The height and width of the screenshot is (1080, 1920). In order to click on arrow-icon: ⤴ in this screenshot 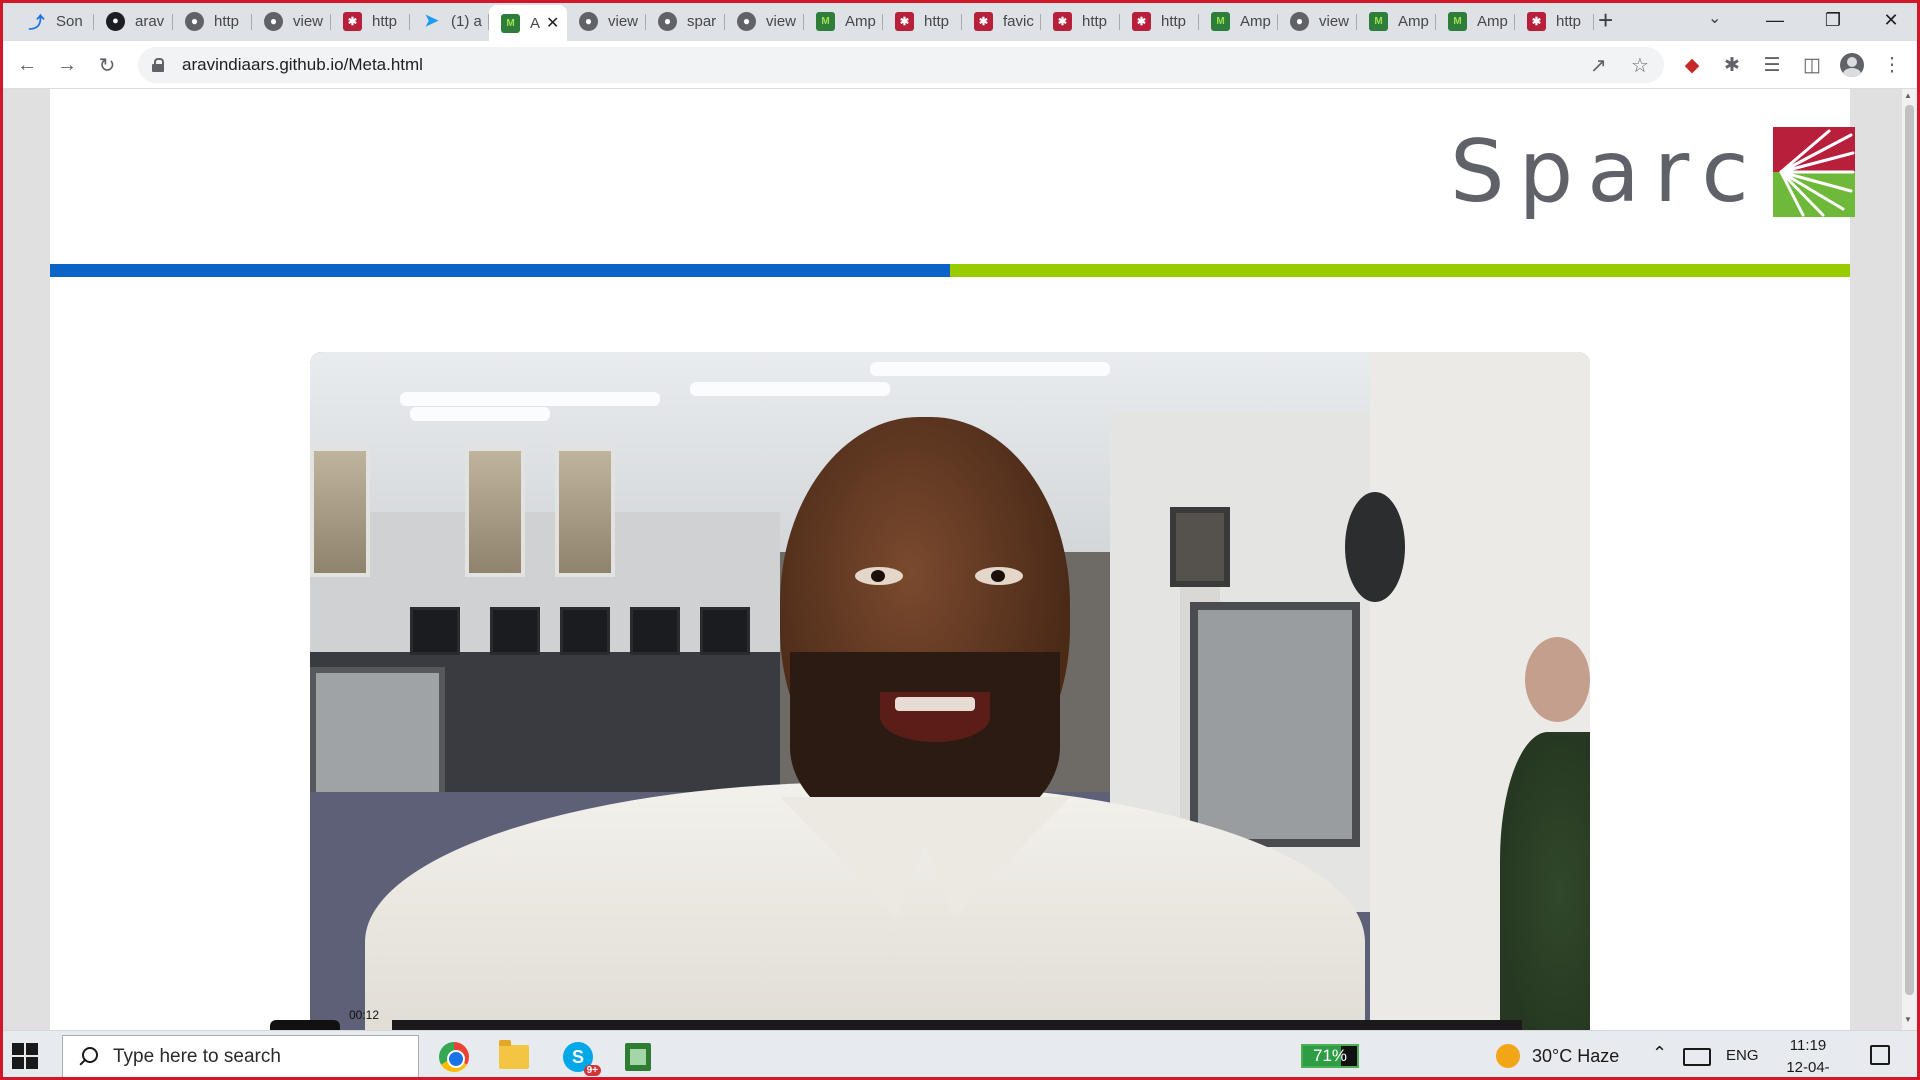, I will do `click(36, 23)`.